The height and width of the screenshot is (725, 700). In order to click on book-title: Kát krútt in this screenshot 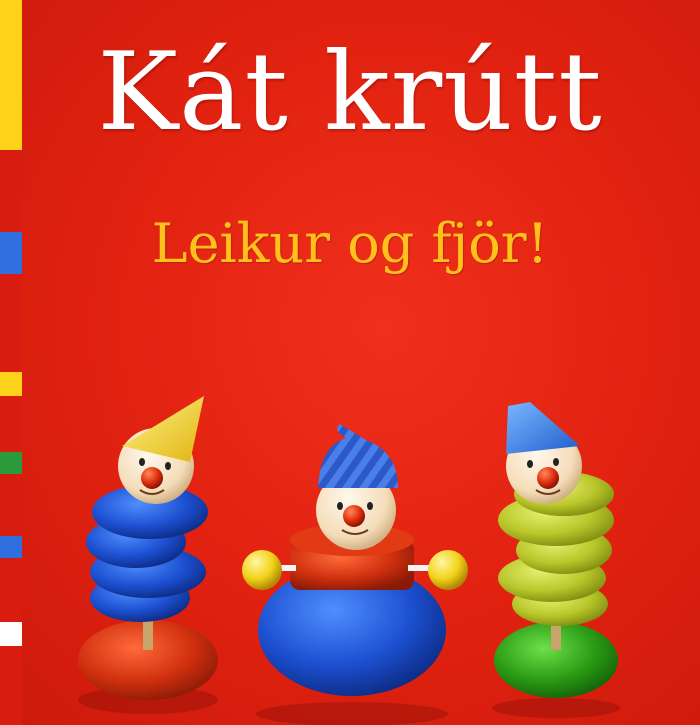, I will do `click(350, 92)`.